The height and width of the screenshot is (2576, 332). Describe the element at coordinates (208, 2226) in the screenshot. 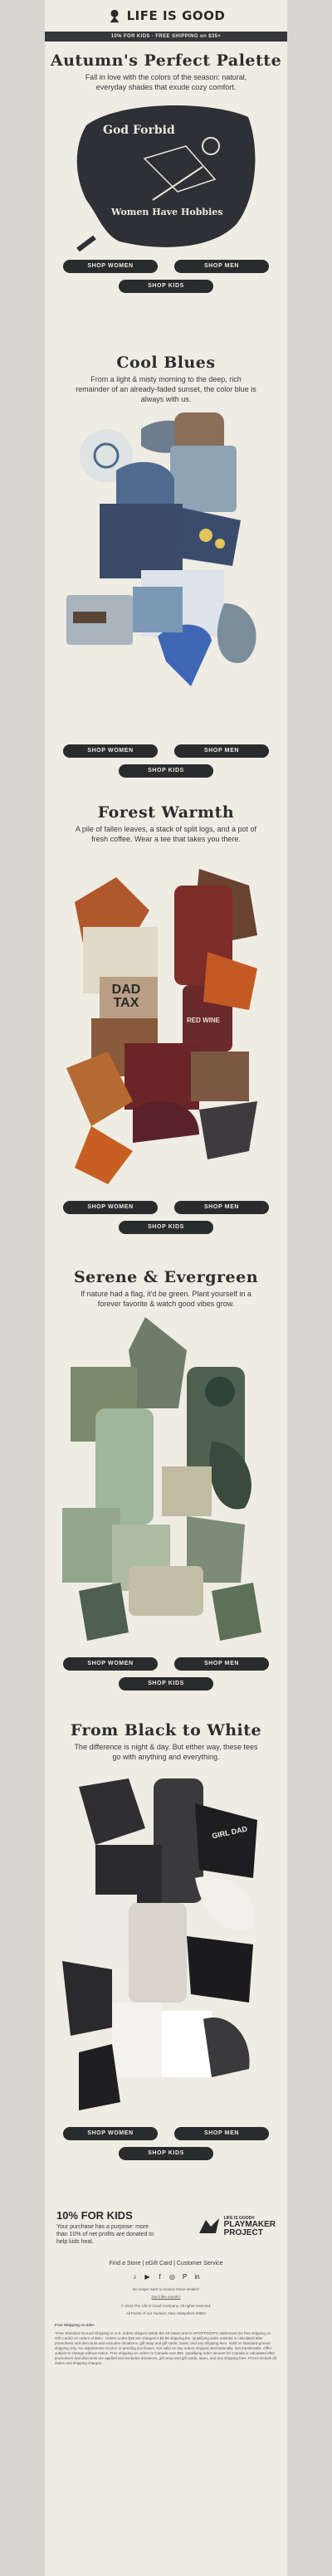

I see `playmaker-icon` at that location.